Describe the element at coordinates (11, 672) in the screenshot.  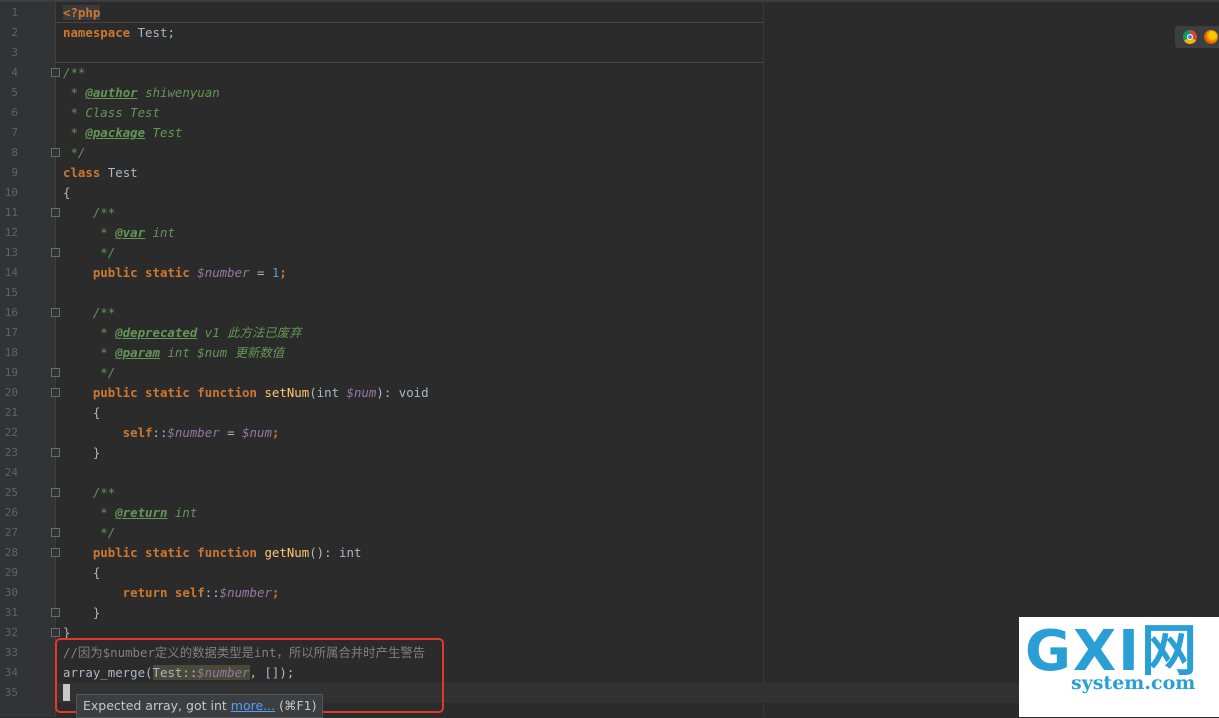
I see `line-number: 34` at that location.